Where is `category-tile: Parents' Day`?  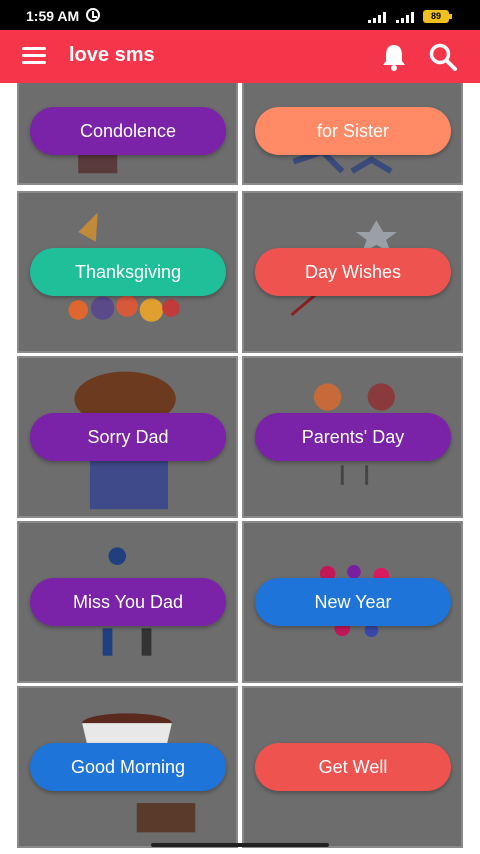
category-tile: Parents' Day is located at coordinates (352, 437).